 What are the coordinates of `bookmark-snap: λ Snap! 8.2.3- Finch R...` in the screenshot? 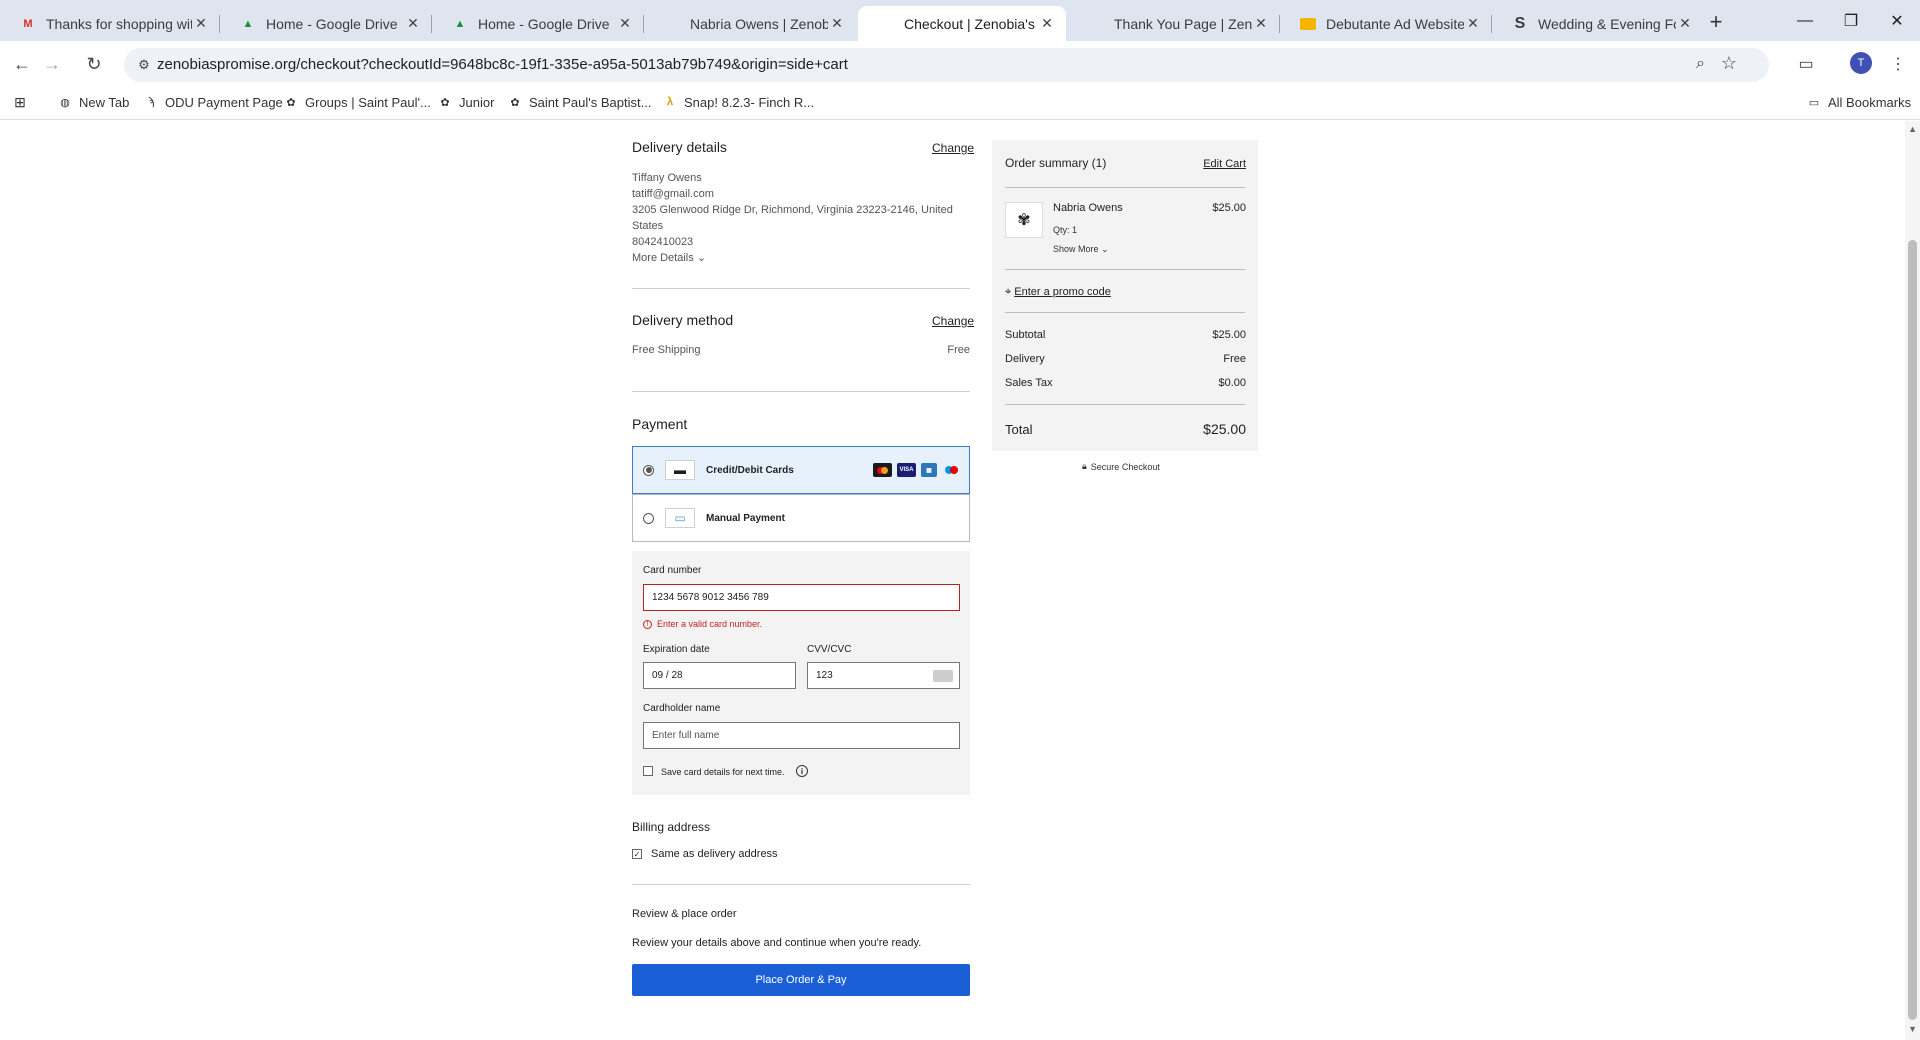 It's located at (738, 102).